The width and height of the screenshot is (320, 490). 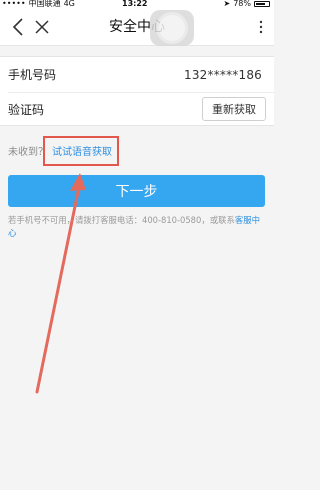 I want to click on status-left: ••••• 中国联通 4G, so click(x=38, y=4).